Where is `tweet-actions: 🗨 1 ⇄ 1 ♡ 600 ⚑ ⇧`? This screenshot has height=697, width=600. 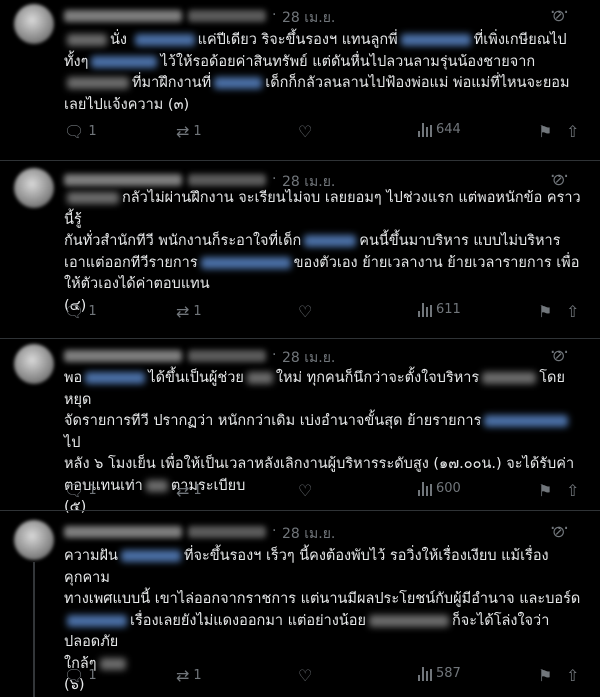 tweet-actions: 🗨 1 ⇄ 1 ♡ 600 ⚑ ⇧ is located at coordinates (318, 492).